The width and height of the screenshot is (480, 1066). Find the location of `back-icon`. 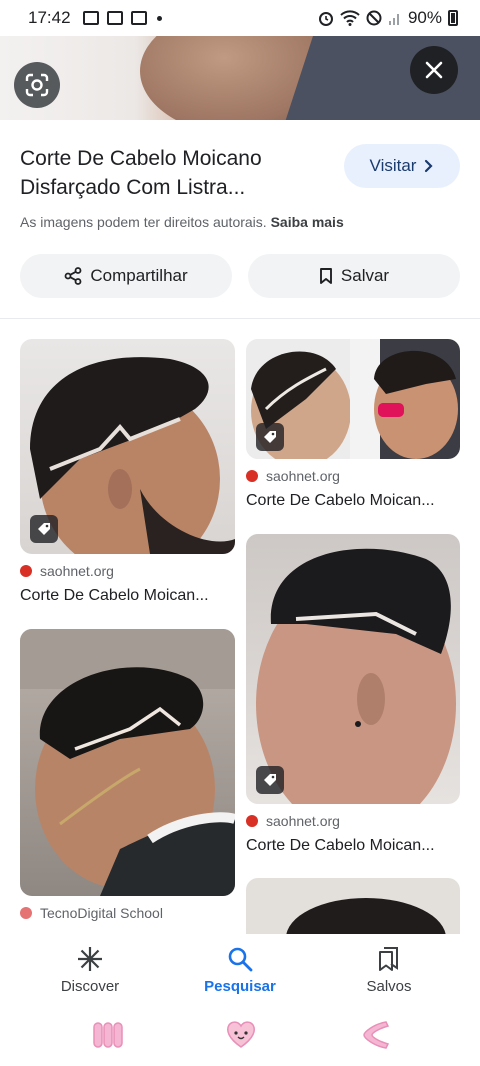

back-icon is located at coordinates (376, 1035).